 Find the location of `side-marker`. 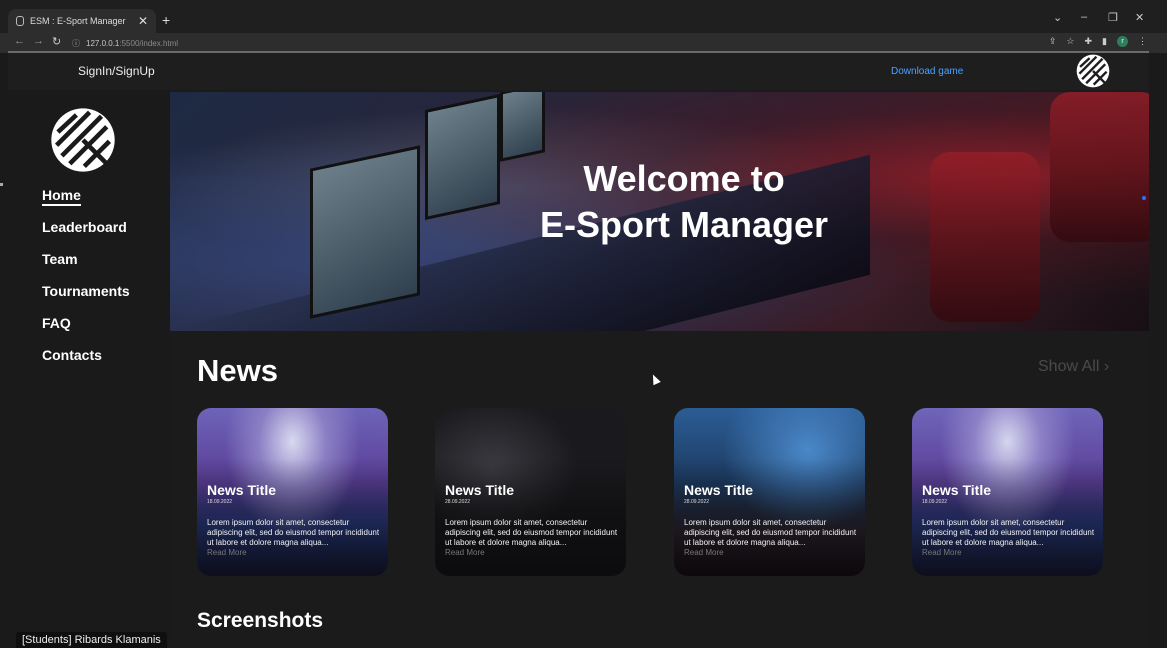

side-marker is located at coordinates (1, 184).